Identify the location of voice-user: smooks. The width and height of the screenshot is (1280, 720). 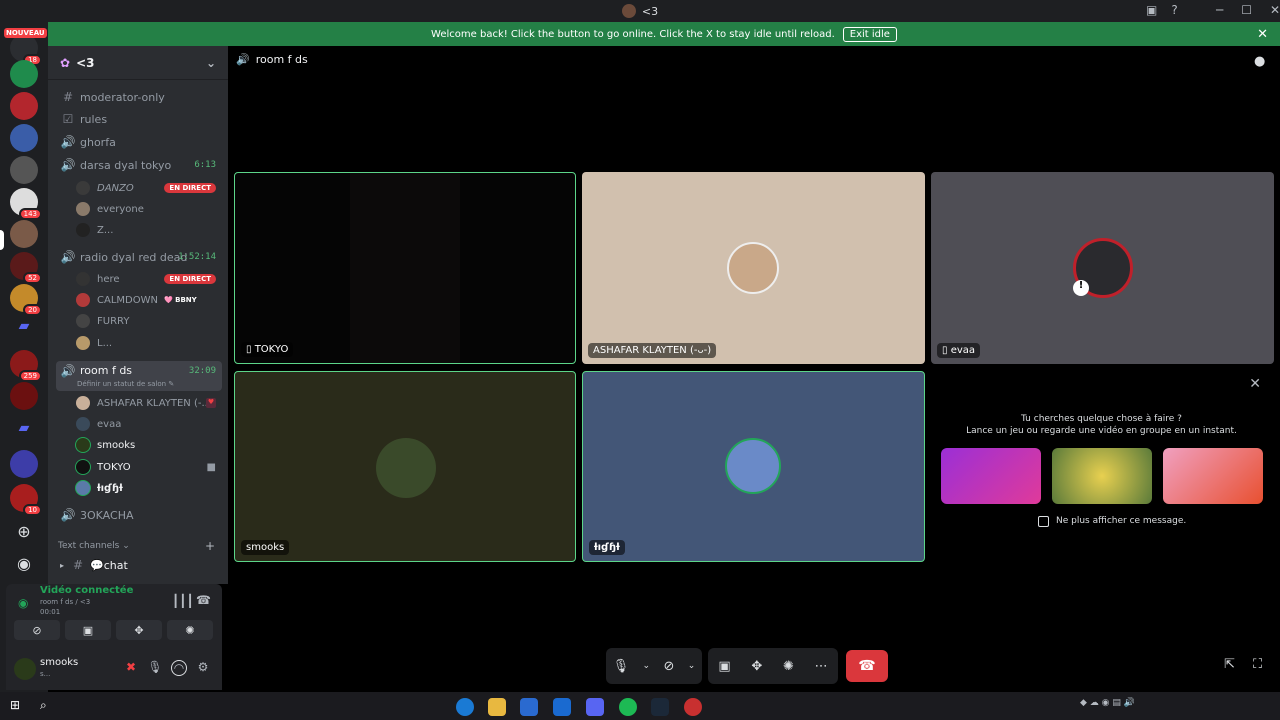
(149, 445).